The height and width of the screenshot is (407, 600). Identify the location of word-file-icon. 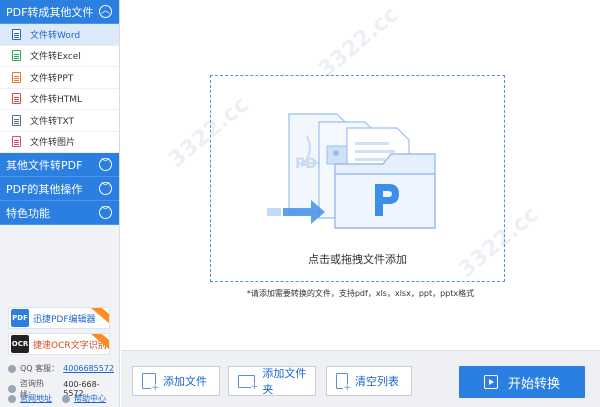
(16, 34).